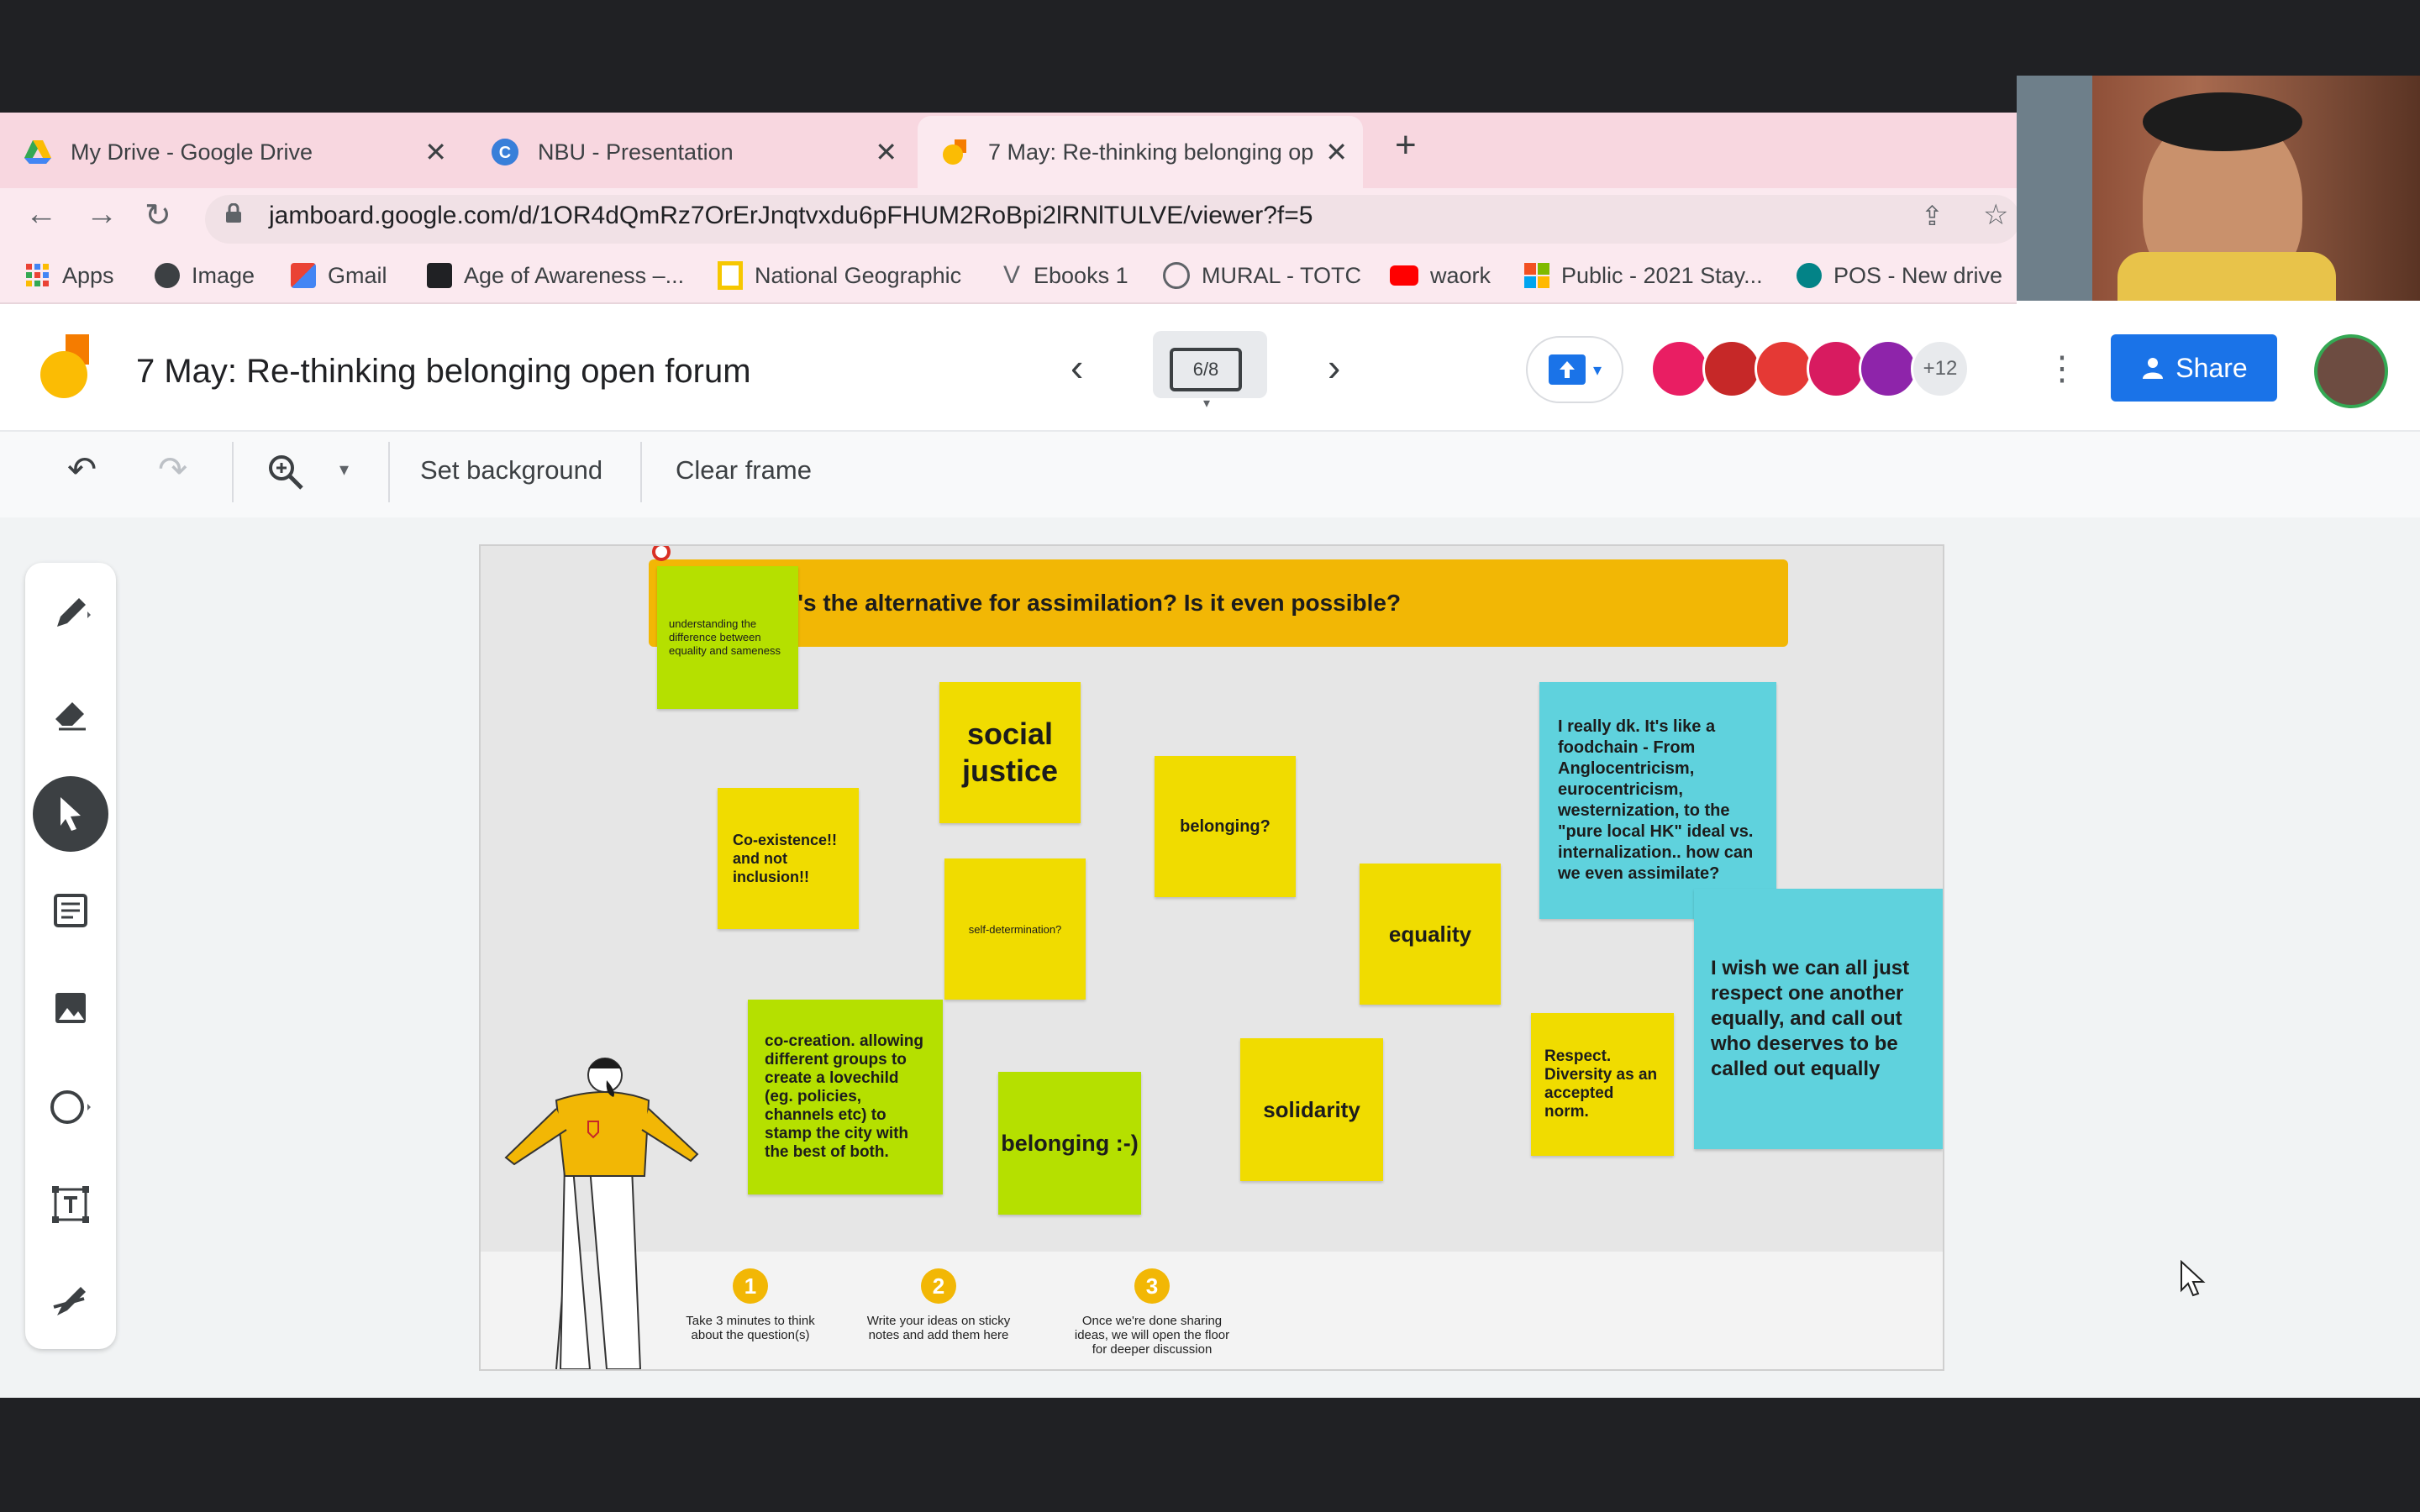 This screenshot has width=2420, height=1512. Describe the element at coordinates (1940, 368) in the screenshot. I see `more-collaborators-count: +12` at that location.